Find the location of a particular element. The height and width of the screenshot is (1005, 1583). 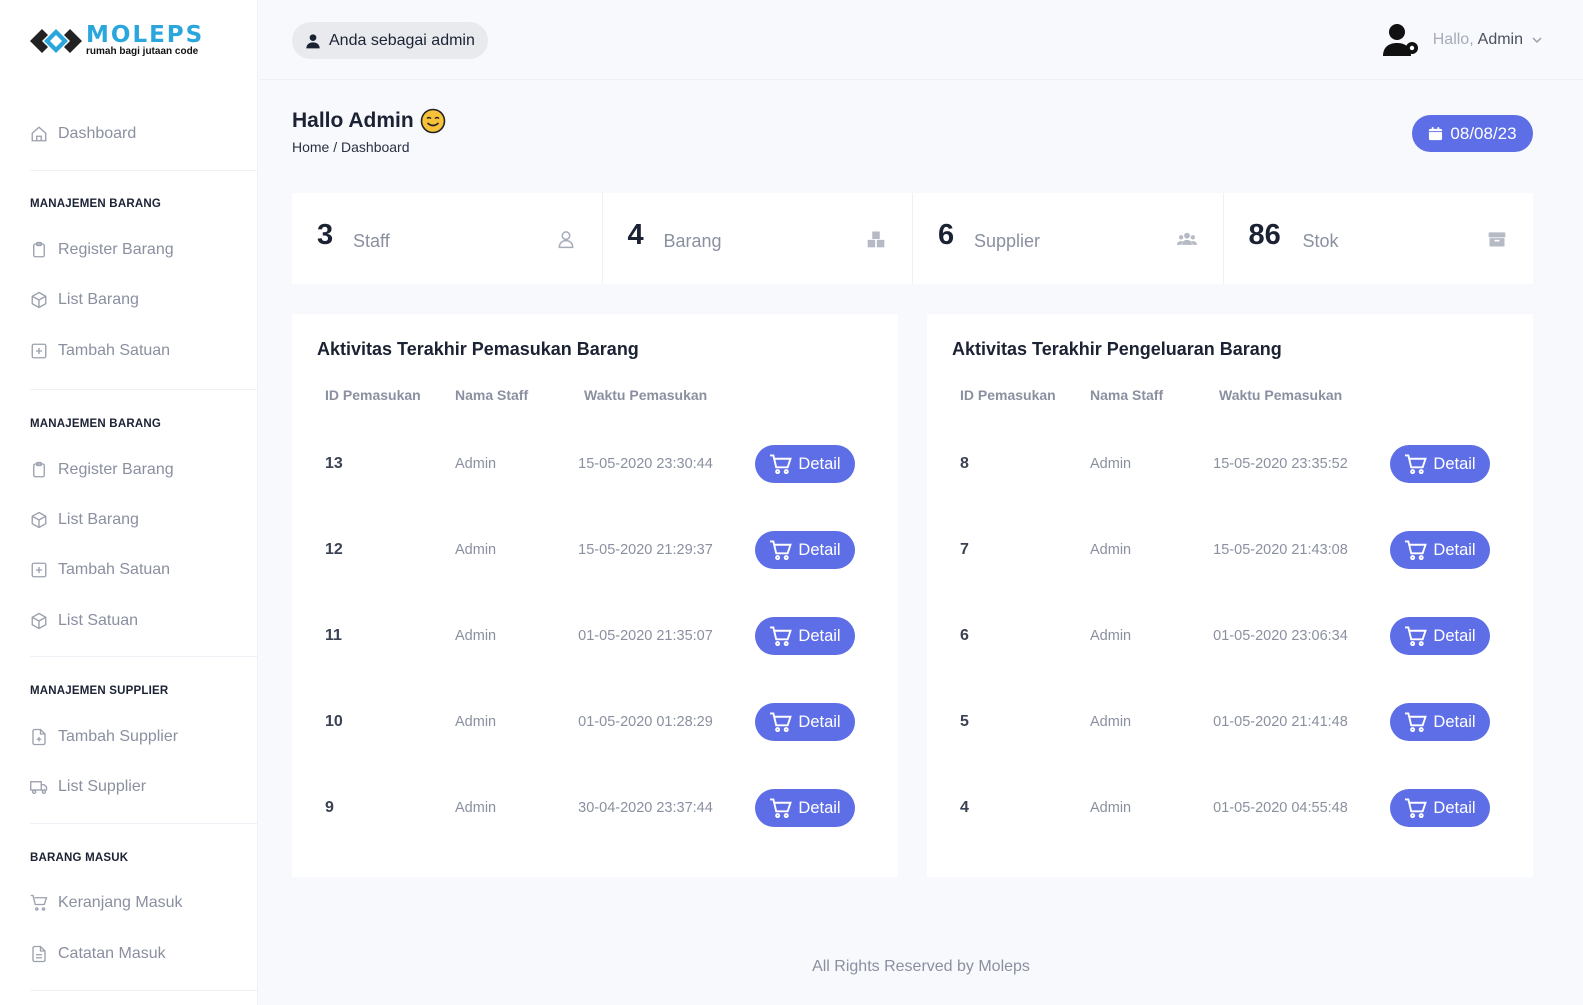

stat-label: Staff is located at coordinates (371, 241).